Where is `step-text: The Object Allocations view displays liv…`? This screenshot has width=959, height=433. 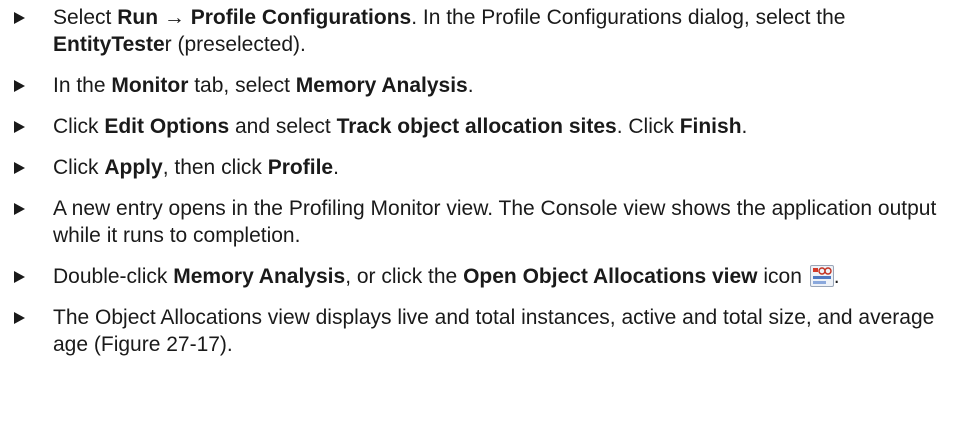
step-text: The Object Allocations view displays liv… is located at coordinates (497, 331).